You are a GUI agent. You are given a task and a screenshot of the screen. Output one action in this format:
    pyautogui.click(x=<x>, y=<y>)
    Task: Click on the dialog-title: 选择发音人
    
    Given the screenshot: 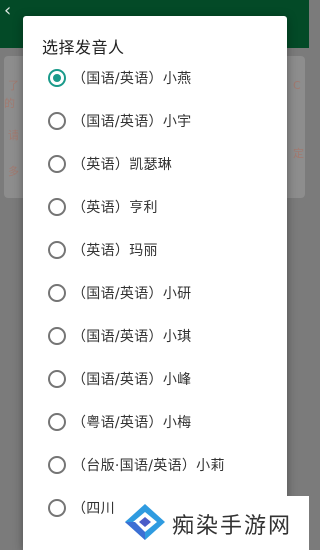 What is the action you would take?
    pyautogui.click(x=83, y=47)
    